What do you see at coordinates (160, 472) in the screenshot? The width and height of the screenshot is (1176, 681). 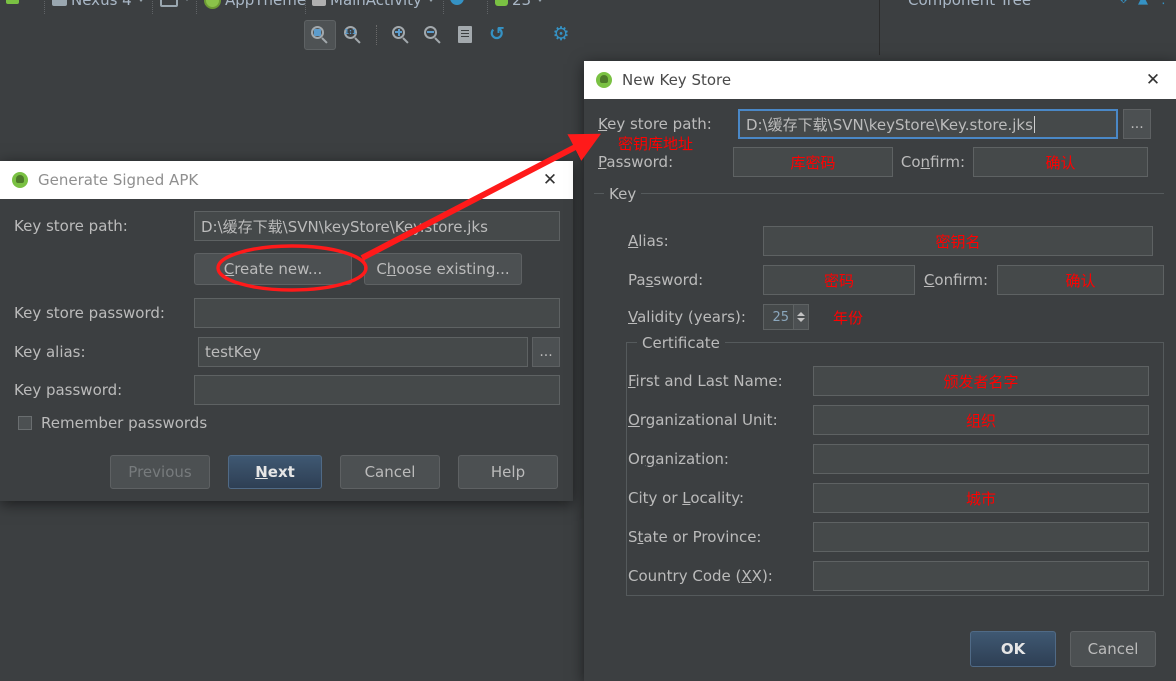 I see `previous-button: Previous` at bounding box center [160, 472].